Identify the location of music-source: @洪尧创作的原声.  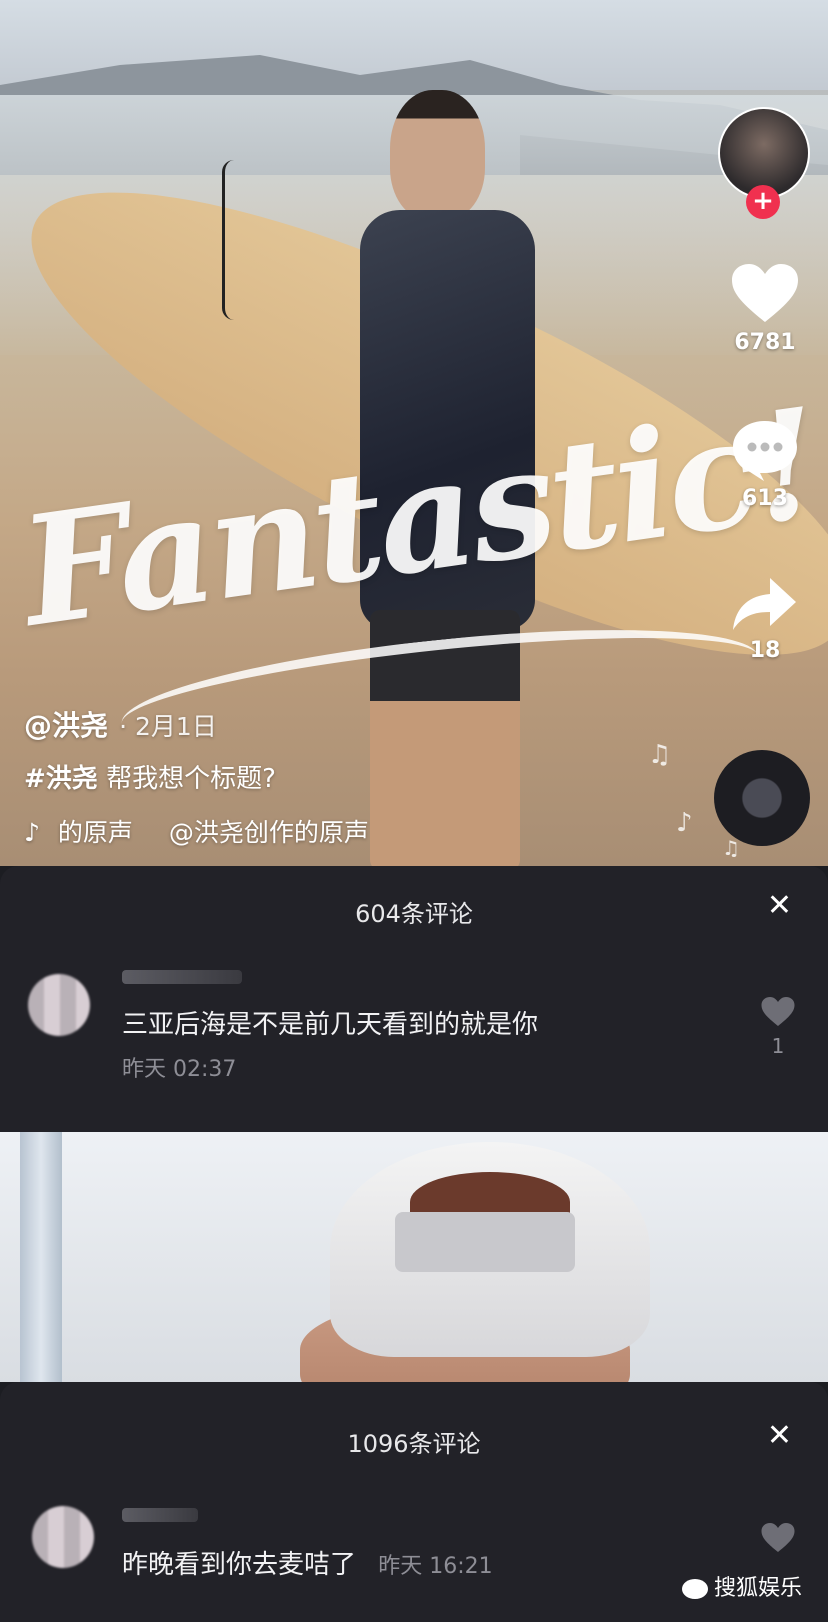
(268, 832).